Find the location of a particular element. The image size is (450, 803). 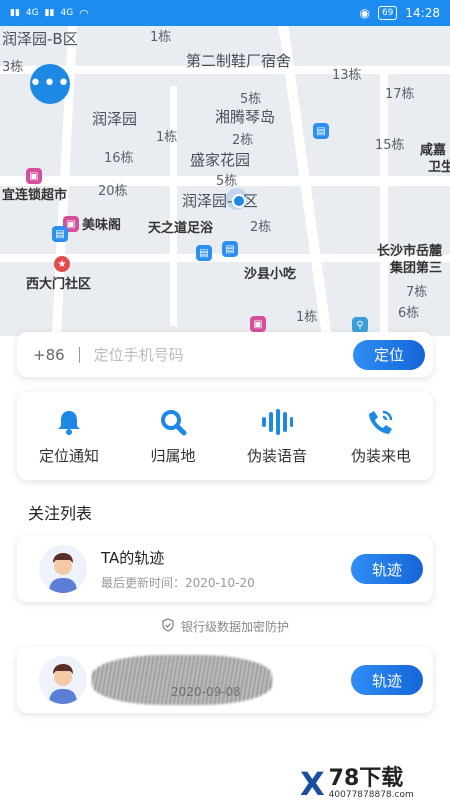

map-label: 宜连锁超市 is located at coordinates (35, 195).